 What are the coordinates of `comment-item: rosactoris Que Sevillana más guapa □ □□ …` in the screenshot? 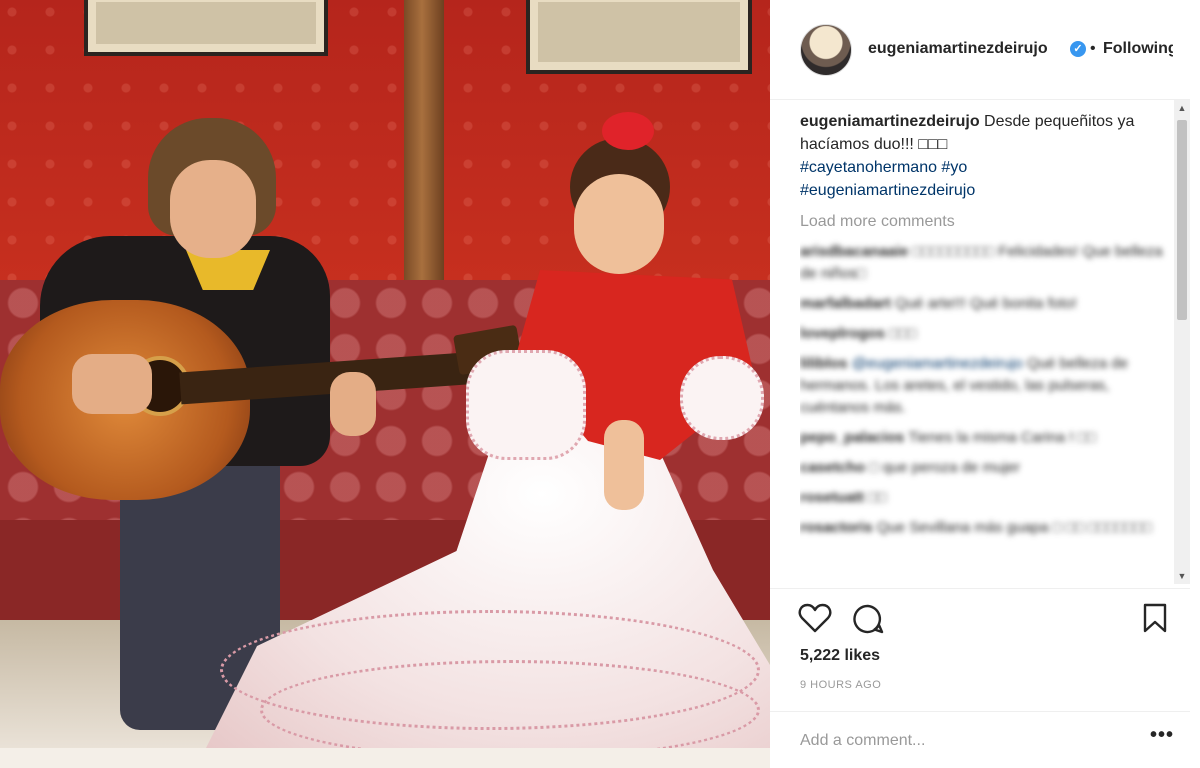 It's located at (985, 528).